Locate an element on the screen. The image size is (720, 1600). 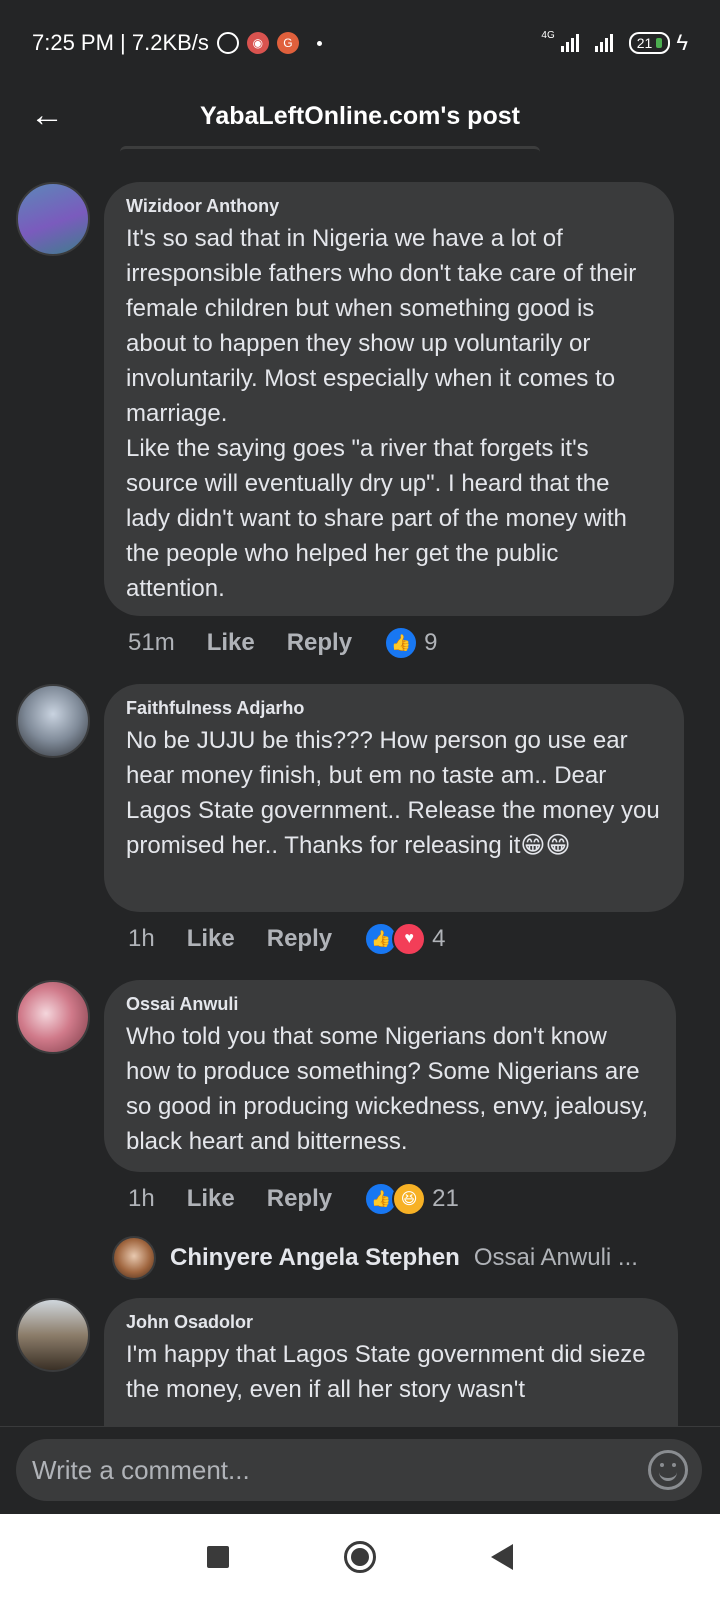
status-bar: 7:25 PM | 7.2KB/s ◉ G 4G 21 ϟ is located at coordinates (360, 43).